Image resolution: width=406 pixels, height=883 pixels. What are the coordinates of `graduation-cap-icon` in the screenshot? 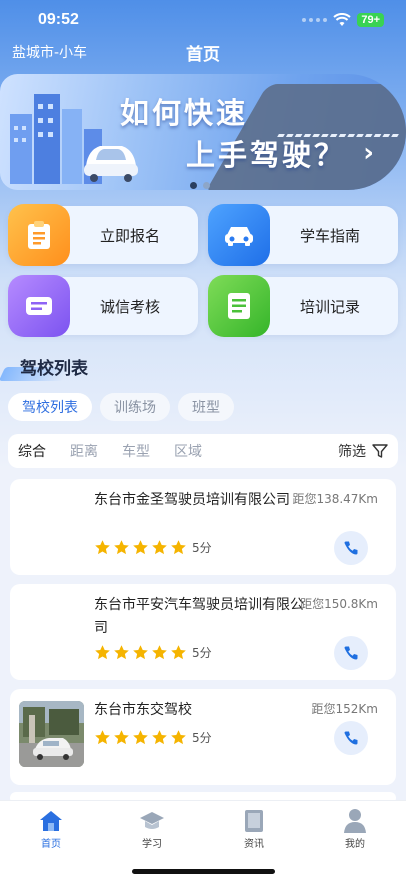 It's located at (152, 821).